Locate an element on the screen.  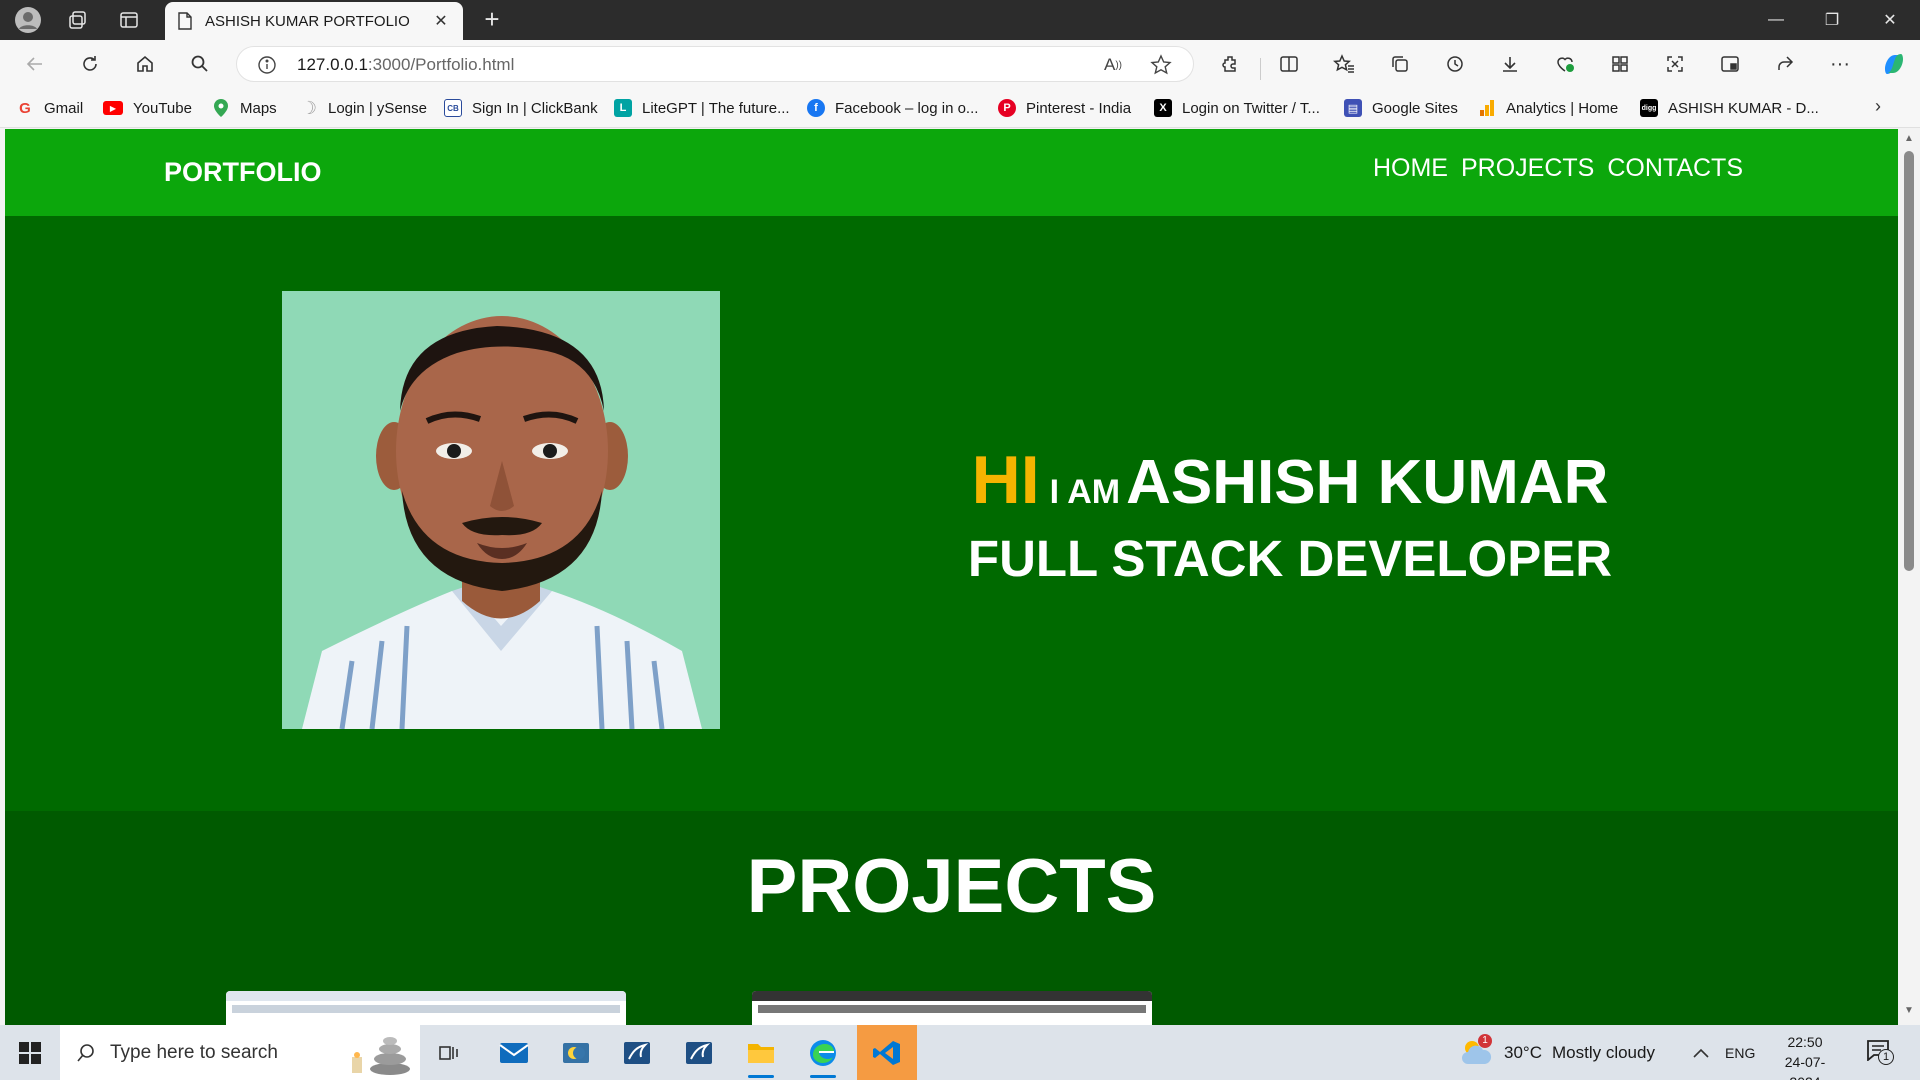
scroll-up-icon: ▲ is located at coordinates (1909, 140).